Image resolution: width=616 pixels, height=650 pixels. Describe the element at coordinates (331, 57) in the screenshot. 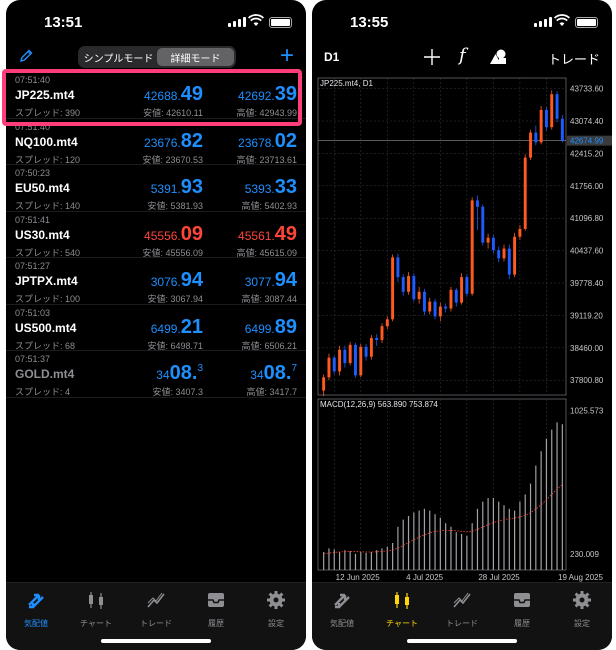

I see `timeframe-button: D1` at that location.